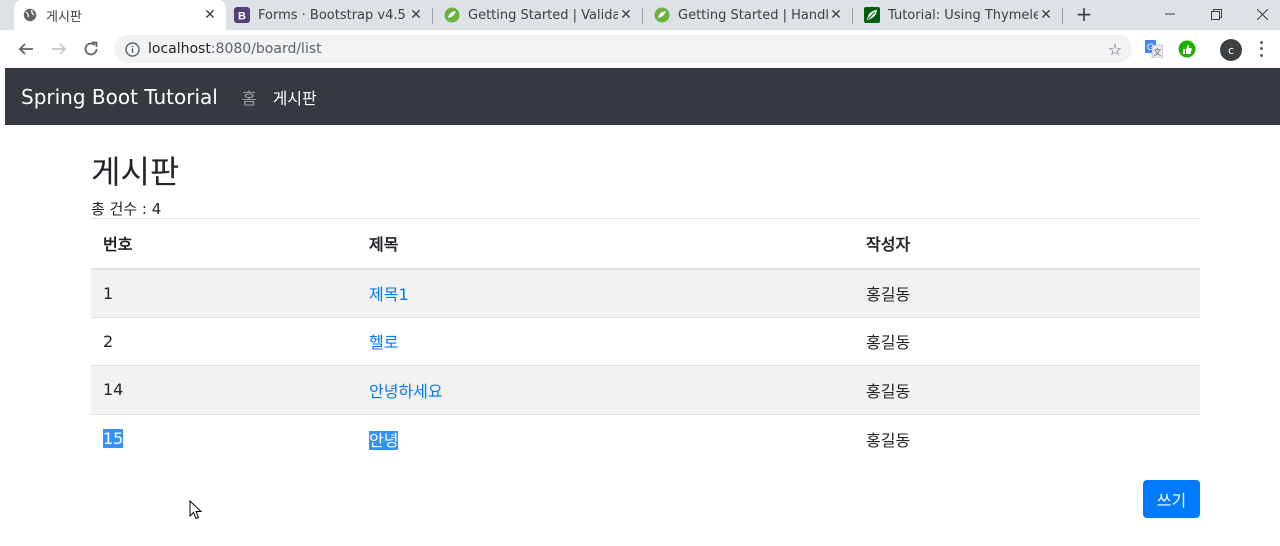  I want to click on table-row: 2 헬로 홍길동, so click(645, 341).